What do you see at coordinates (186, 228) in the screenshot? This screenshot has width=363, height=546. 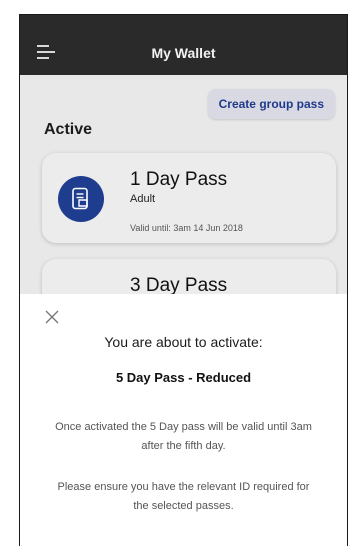 I see `pass-valid-until: Valid until: 3am 14 Jun 2018` at bounding box center [186, 228].